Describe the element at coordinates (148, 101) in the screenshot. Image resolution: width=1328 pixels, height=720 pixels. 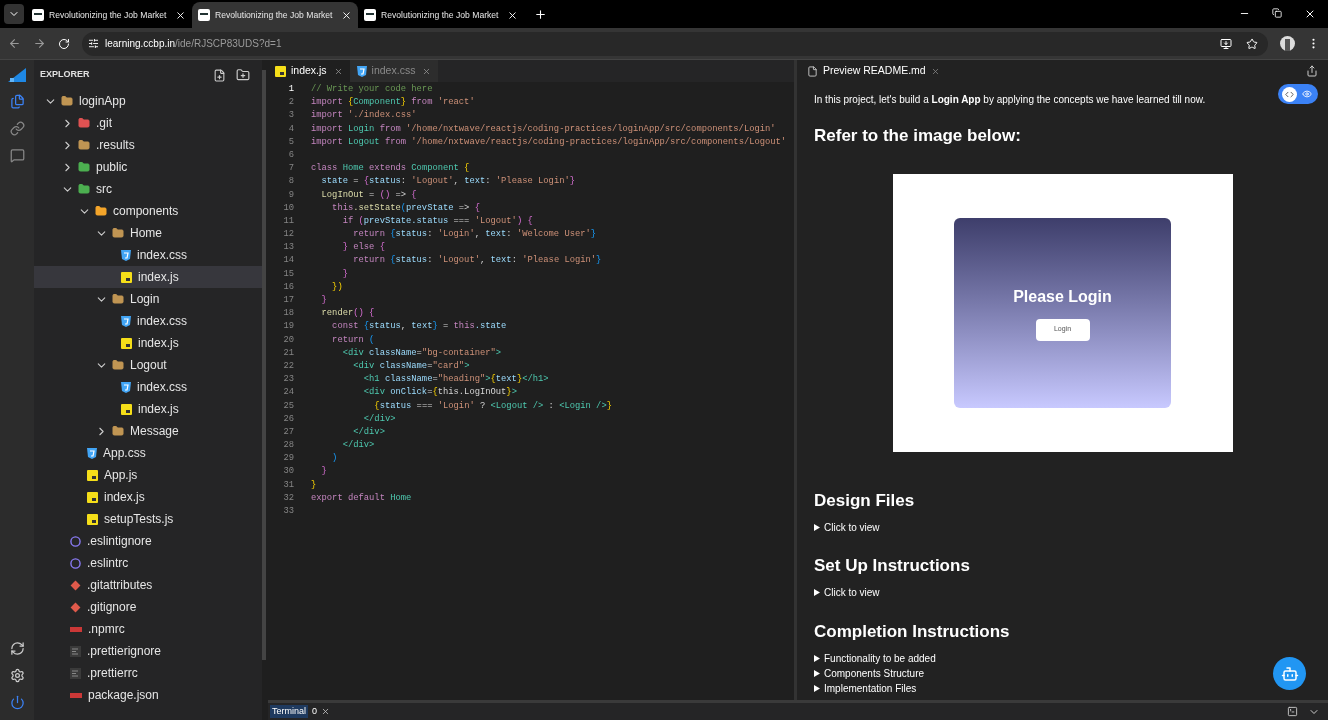
I see `tree-item: loginApp` at that location.